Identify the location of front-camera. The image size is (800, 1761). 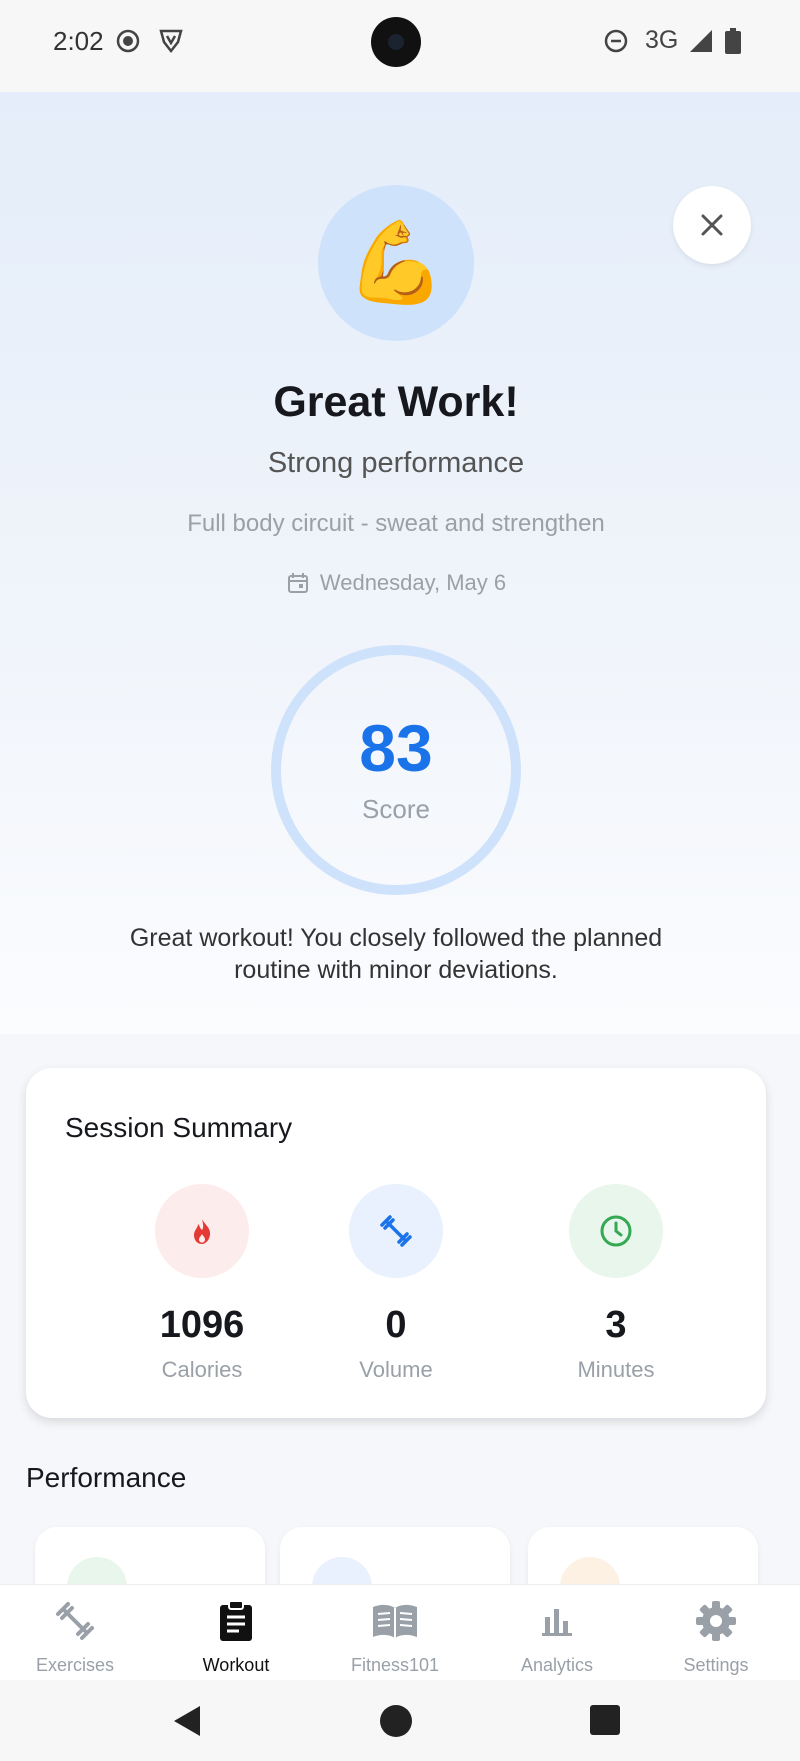
(396, 42).